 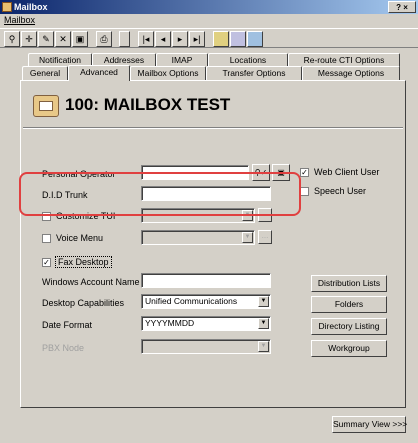 What do you see at coordinates (349, 283) in the screenshot?
I see `distribution-lists-button: Distribution Lists` at bounding box center [349, 283].